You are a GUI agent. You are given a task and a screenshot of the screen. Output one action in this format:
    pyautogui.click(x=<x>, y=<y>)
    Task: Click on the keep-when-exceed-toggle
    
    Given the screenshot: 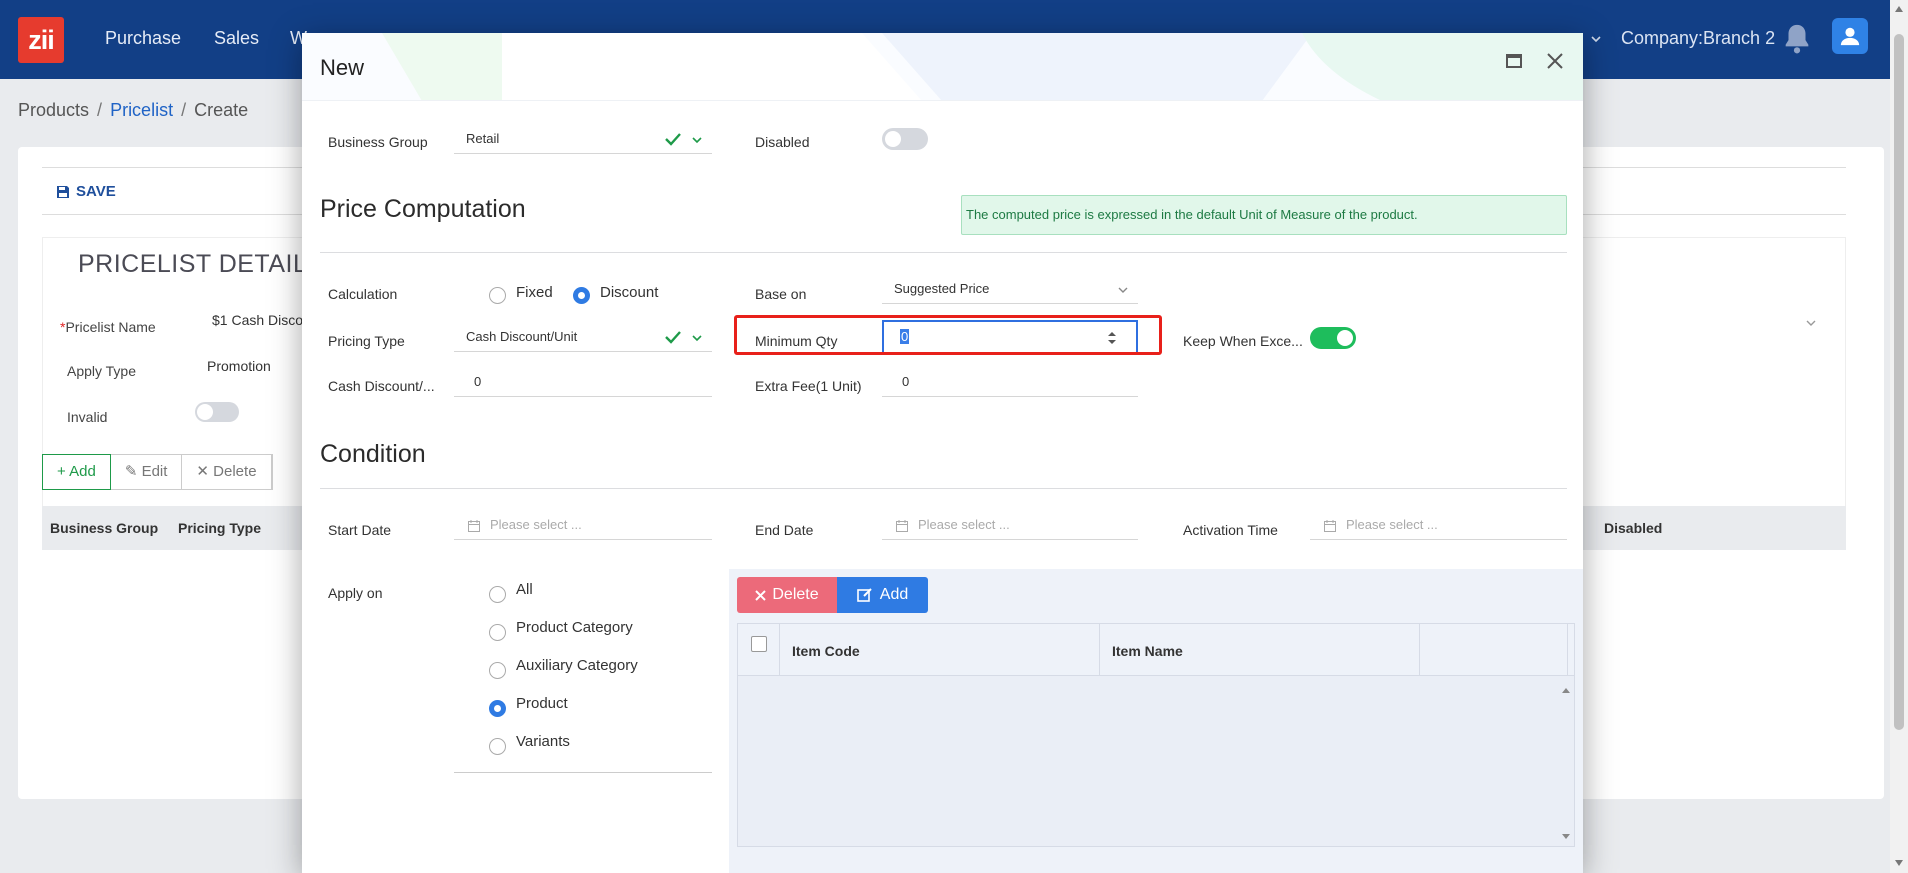 What is the action you would take?
    pyautogui.click(x=1333, y=338)
    